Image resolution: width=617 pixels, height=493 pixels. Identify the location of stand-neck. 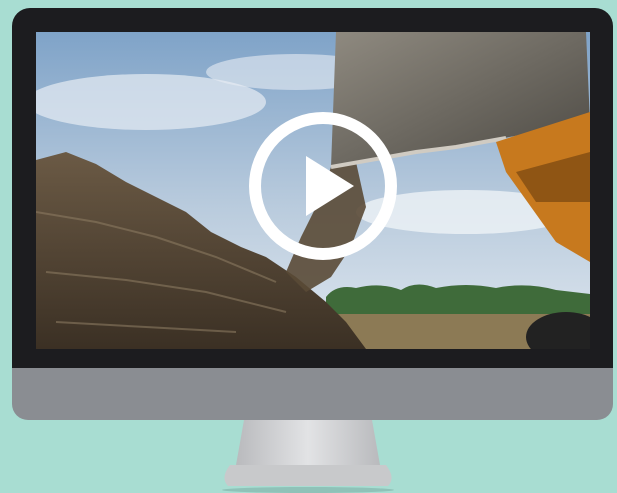
(308, 442).